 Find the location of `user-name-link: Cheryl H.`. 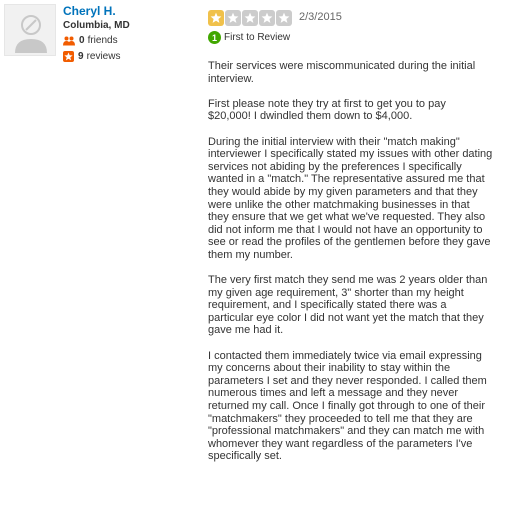

user-name-link: Cheryl H. is located at coordinates (89, 11).